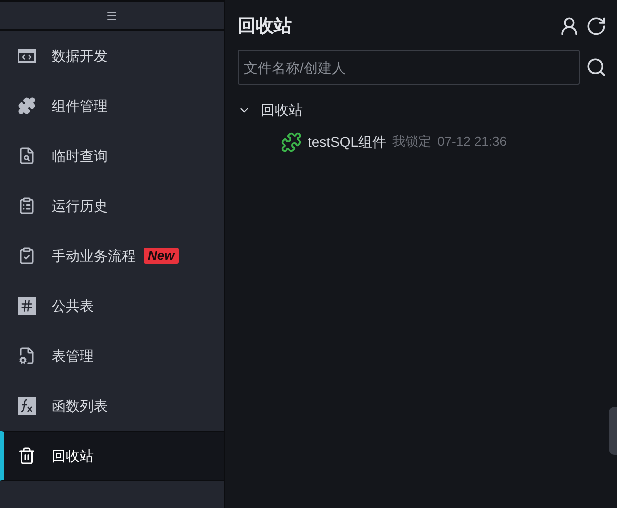  What do you see at coordinates (472, 142) in the screenshot?
I see `item-time: 07-12 21:36` at bounding box center [472, 142].